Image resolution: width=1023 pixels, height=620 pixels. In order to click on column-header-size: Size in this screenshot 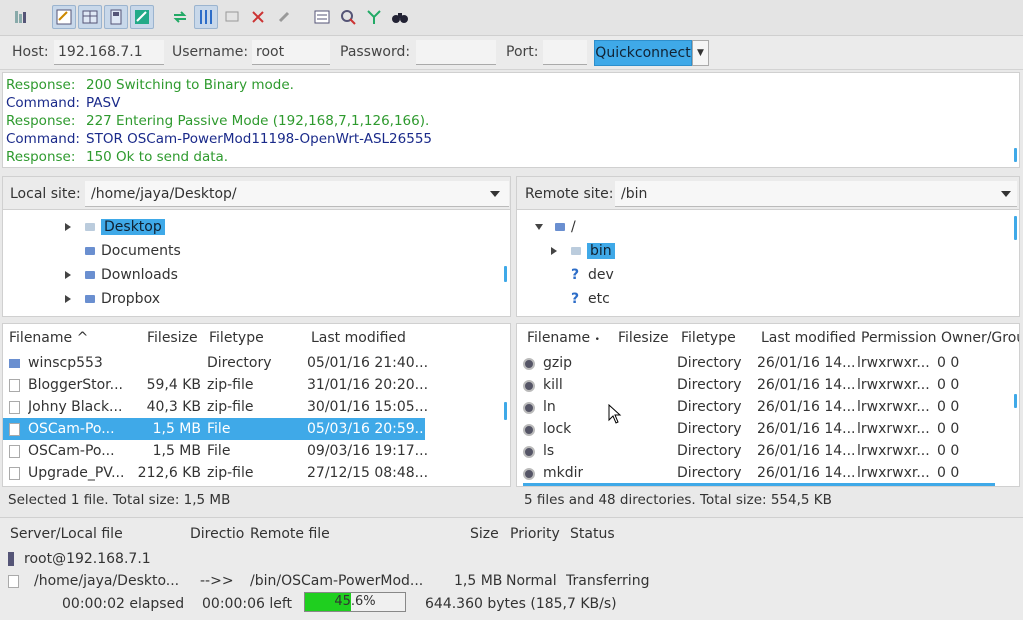, I will do `click(484, 534)`.